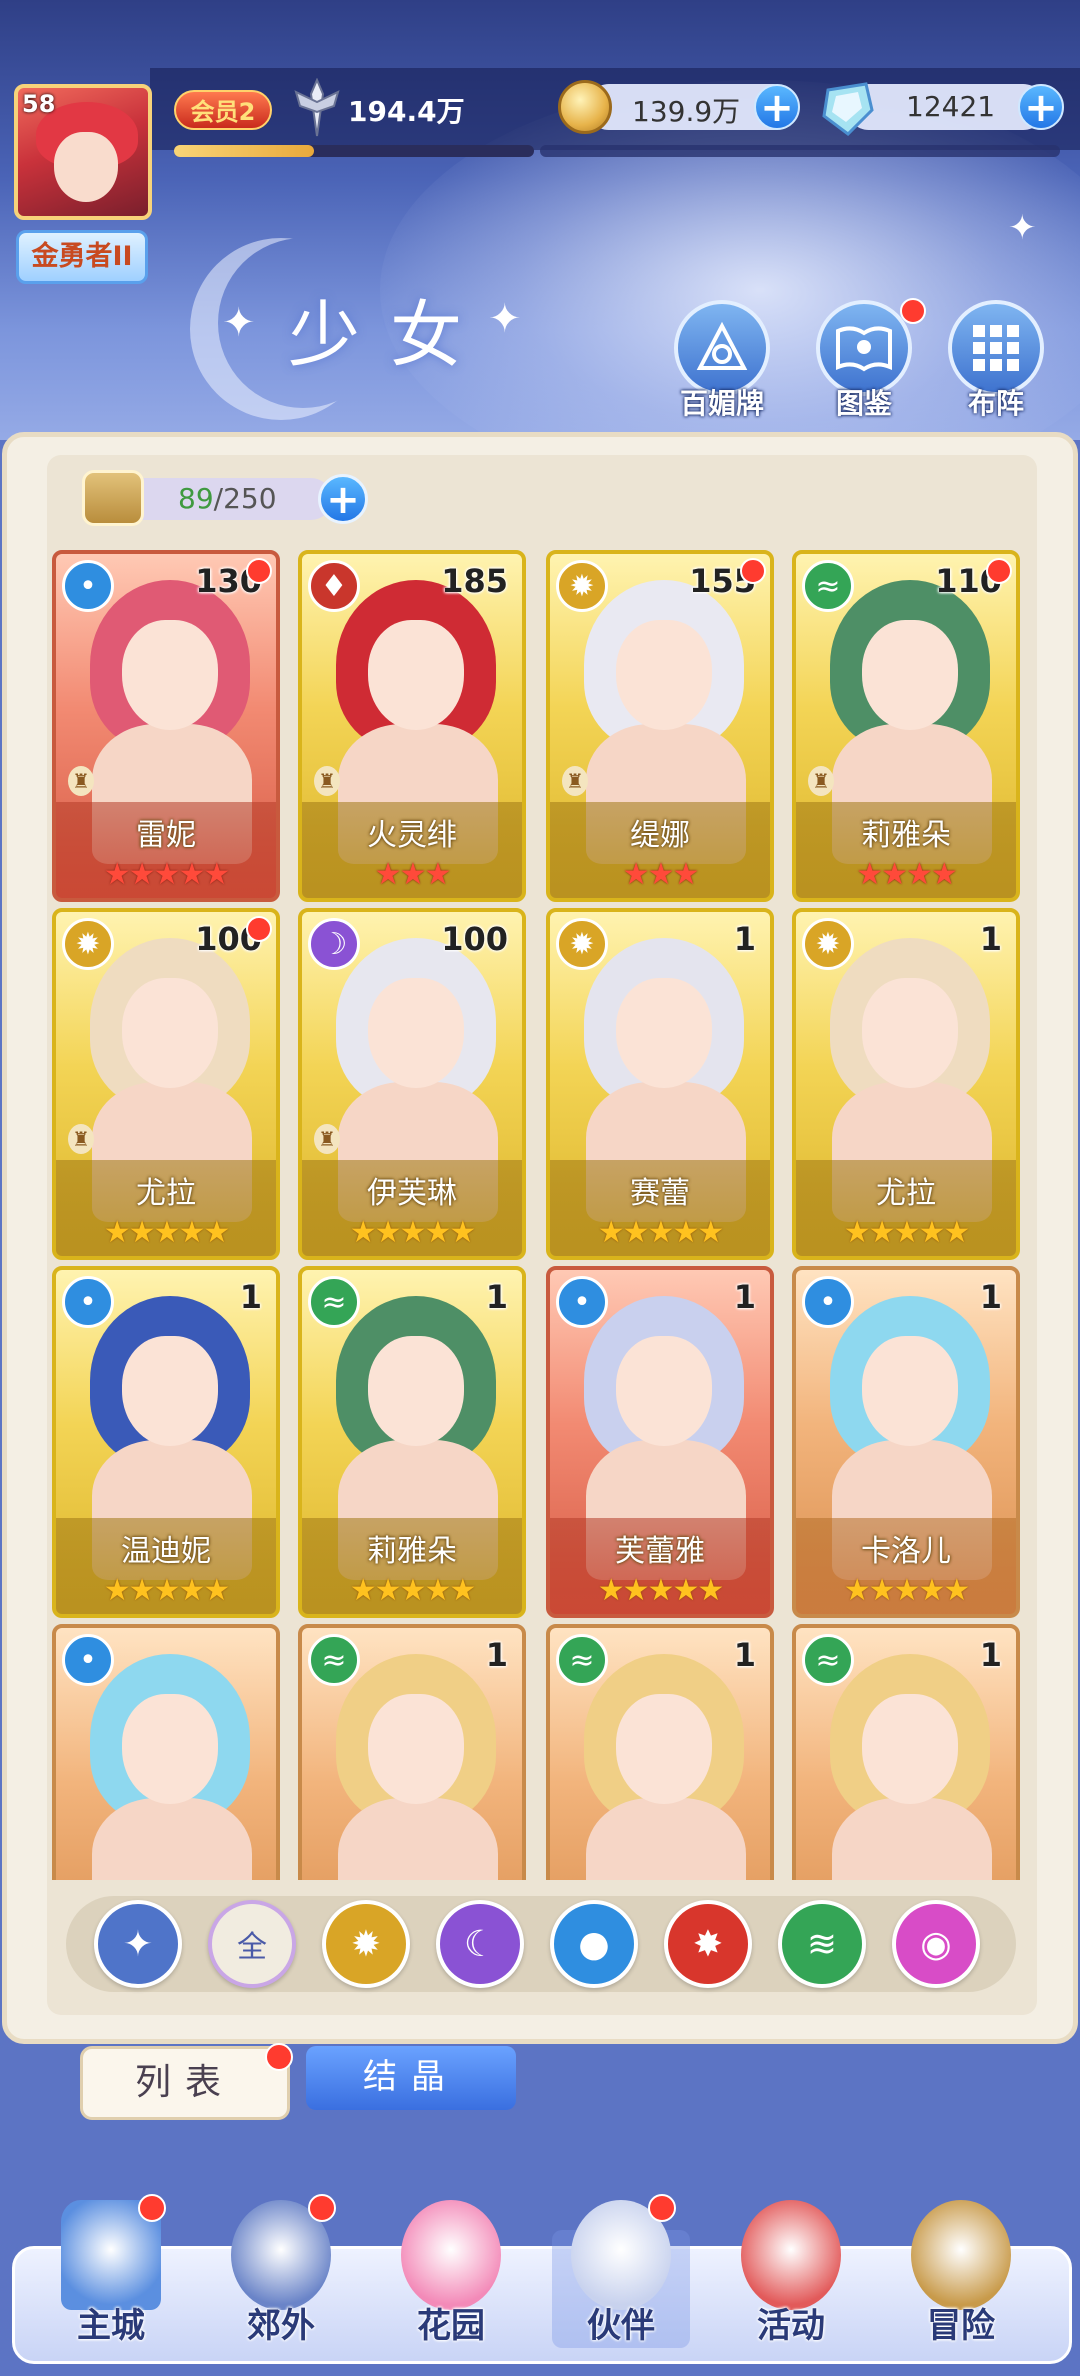 Image resolution: width=1080 pixels, height=2376 pixels. What do you see at coordinates (906, 1442) in the screenshot?
I see `character-card: • 1 卡洛儿 ★★★★★` at bounding box center [906, 1442].